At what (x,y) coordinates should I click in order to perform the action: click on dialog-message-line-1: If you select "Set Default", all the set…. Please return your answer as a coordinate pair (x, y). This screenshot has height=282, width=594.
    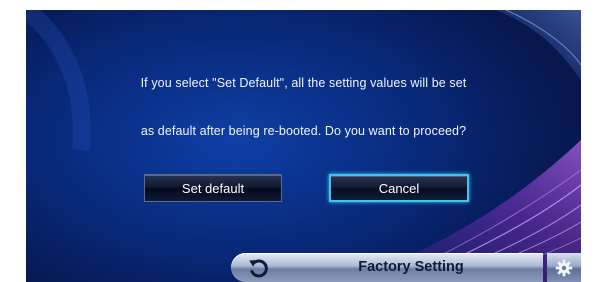
    Looking at the image, I should click on (303, 83).